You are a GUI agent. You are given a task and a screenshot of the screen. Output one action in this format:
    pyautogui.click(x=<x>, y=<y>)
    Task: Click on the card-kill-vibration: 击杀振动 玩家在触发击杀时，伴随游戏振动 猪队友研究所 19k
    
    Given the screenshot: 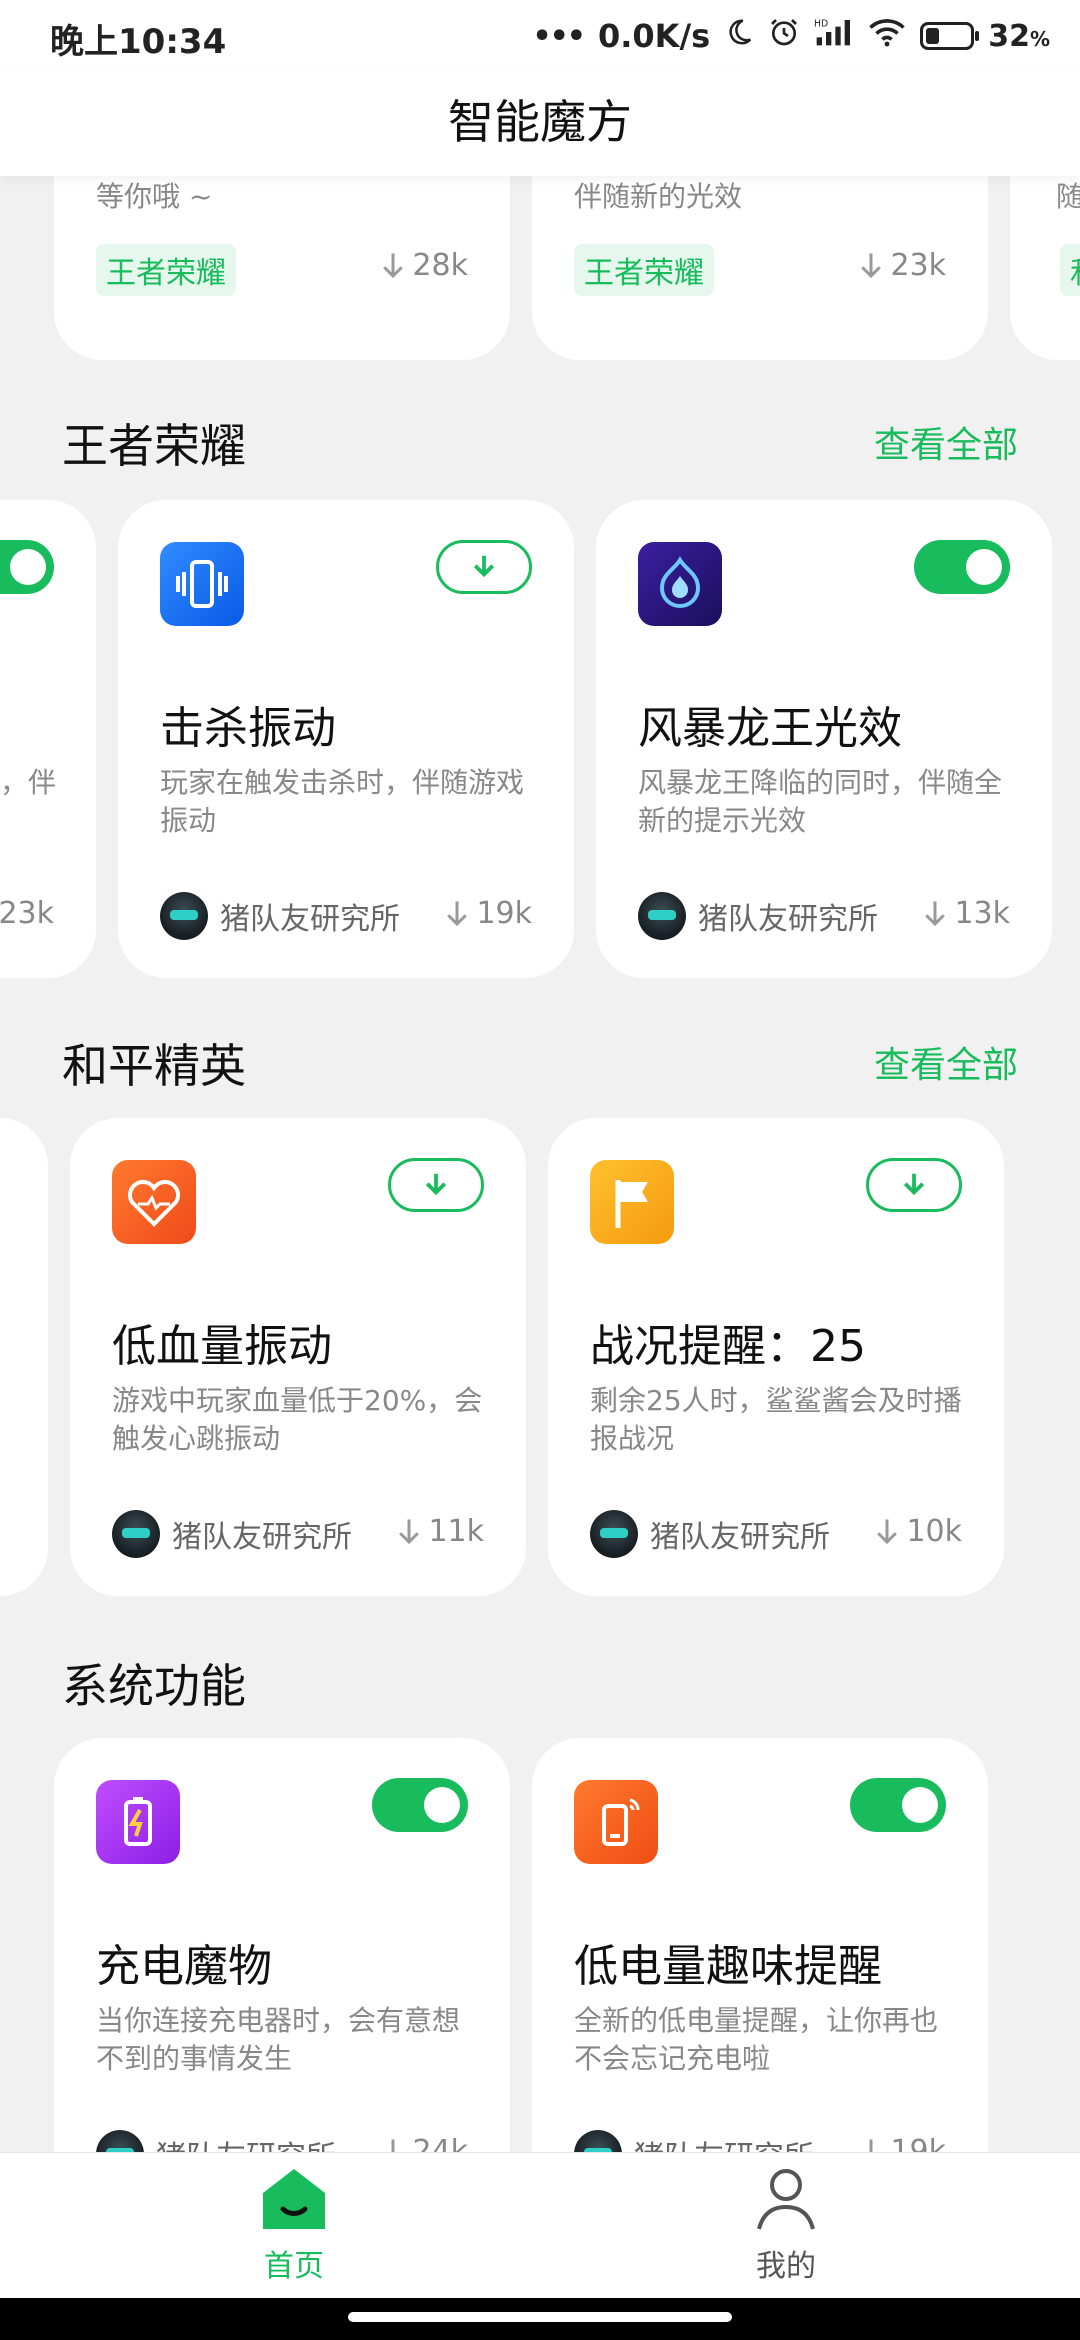 What is the action you would take?
    pyautogui.click(x=346, y=739)
    